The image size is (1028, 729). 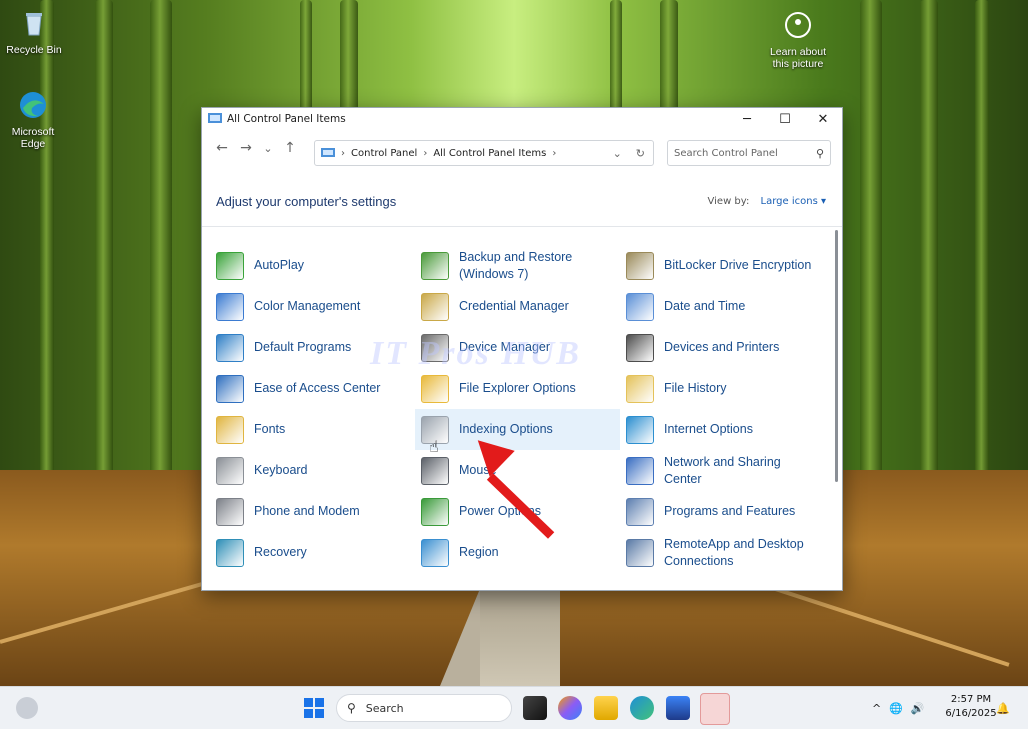 I want to click on cp-item-remoteapp-and-desktop-connections: RemoteApp and Desktop Connections, so click(x=720, y=552).